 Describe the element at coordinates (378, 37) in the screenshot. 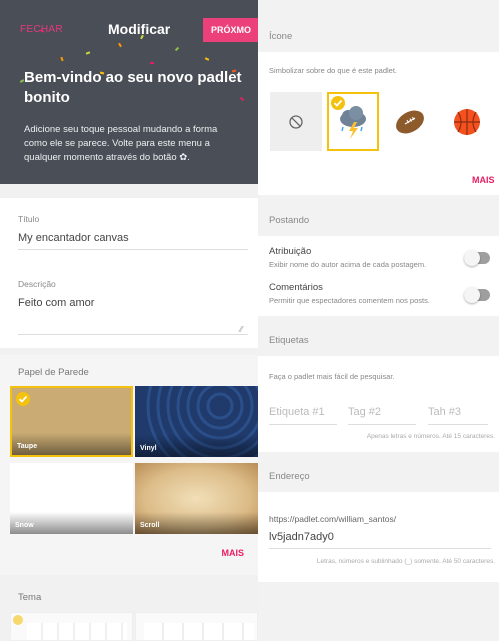

I see `icon-section-header: Ícone` at that location.